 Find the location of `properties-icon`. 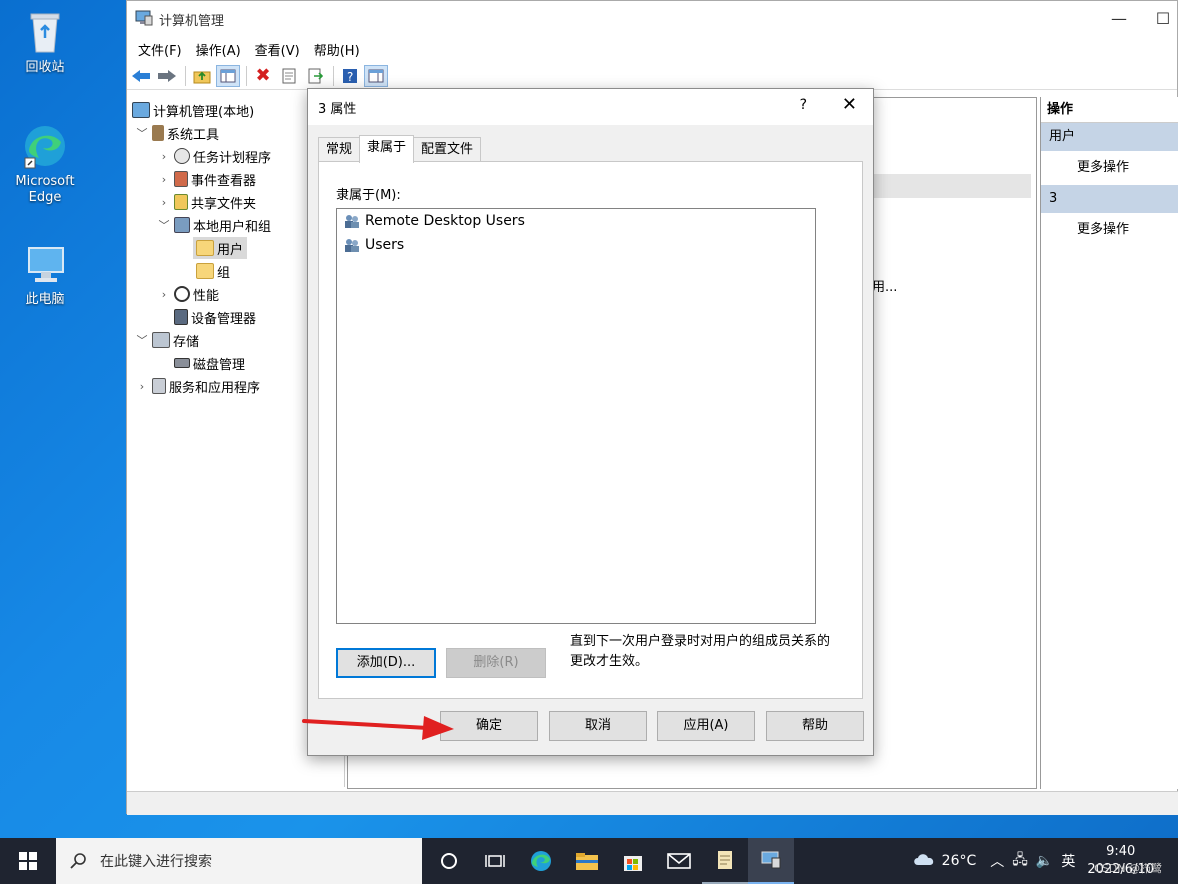

properties-icon is located at coordinates (289, 76).